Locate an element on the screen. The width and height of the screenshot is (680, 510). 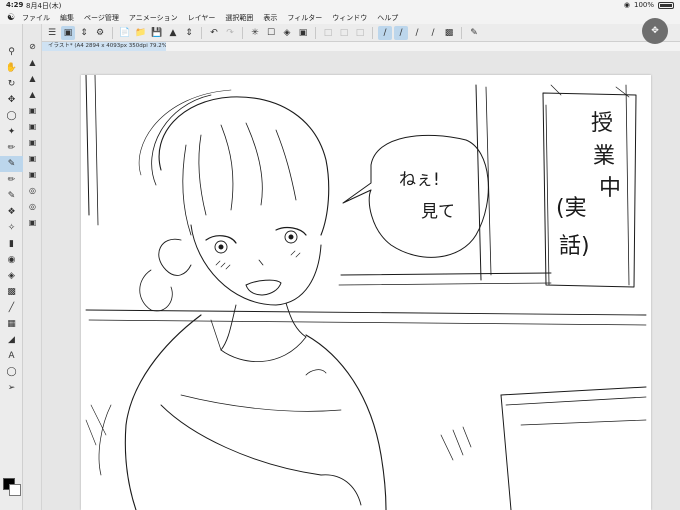
subtool-2-icon: ▲ is located at coordinates (32, 78).